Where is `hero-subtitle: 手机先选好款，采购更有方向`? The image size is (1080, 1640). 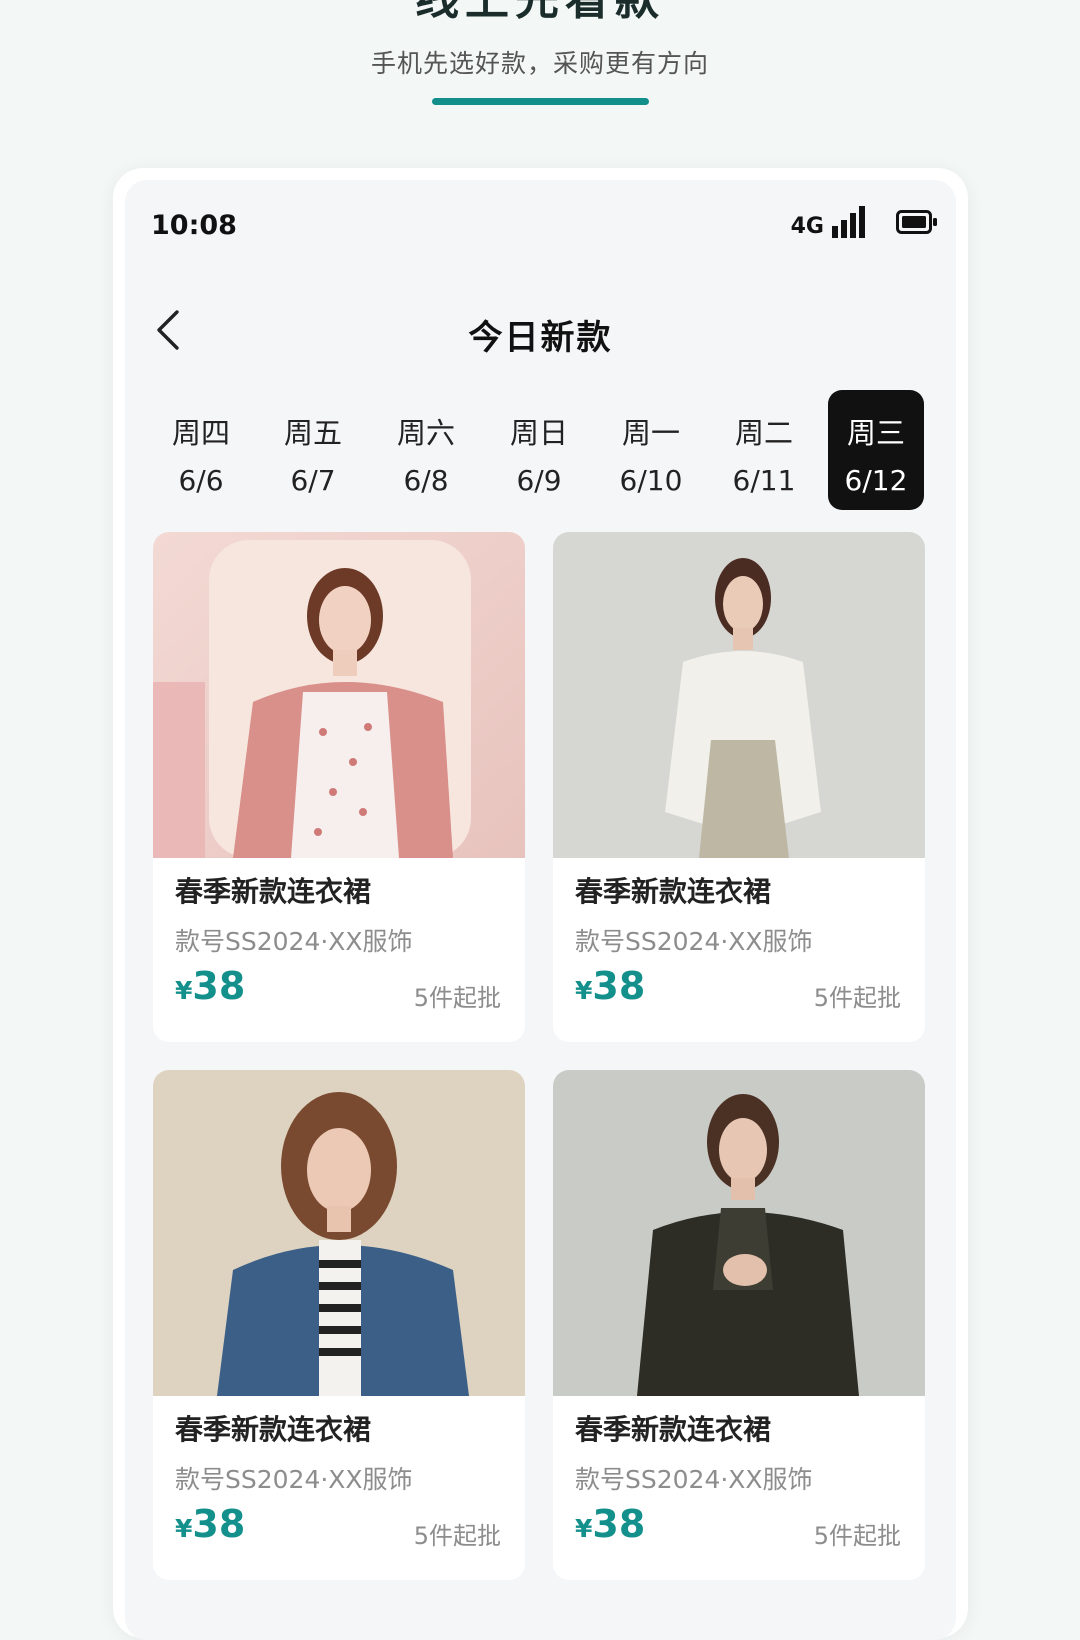
hero-subtitle: 手机先选好款，采购更有方向 is located at coordinates (539, 63).